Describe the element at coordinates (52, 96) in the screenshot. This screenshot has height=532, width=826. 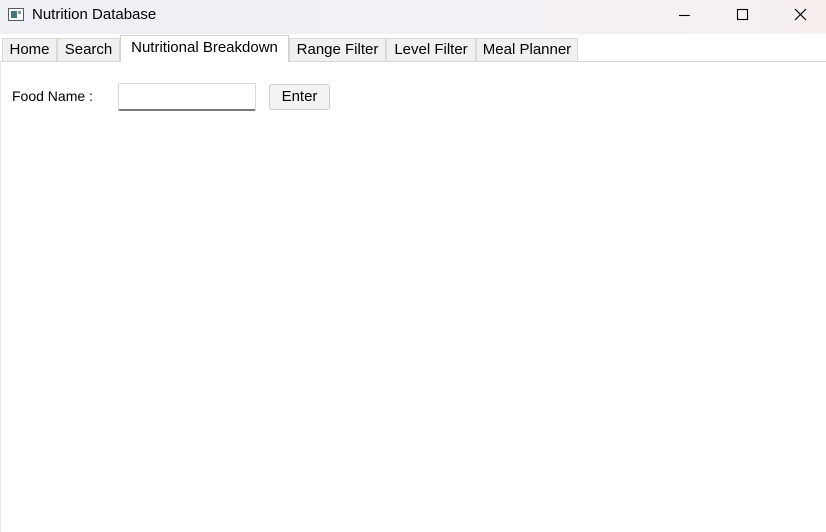
I see `food-name-label: Food Name :` at that location.